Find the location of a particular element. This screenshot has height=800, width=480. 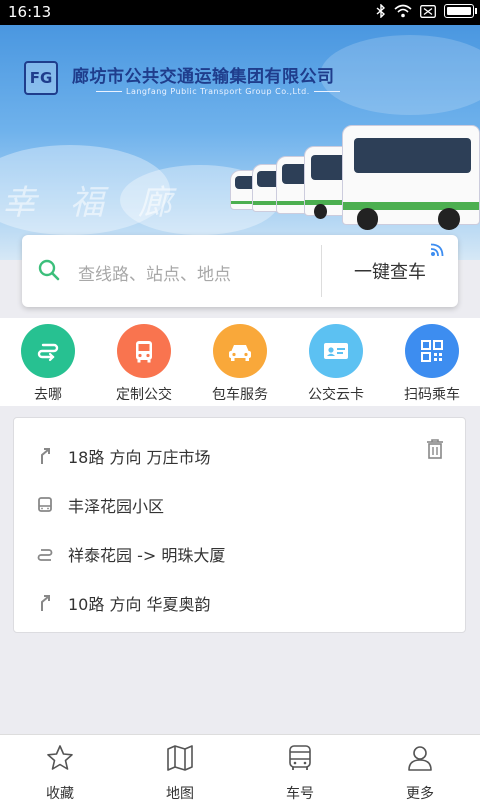

status-time: 16:13 is located at coordinates (30, 12).